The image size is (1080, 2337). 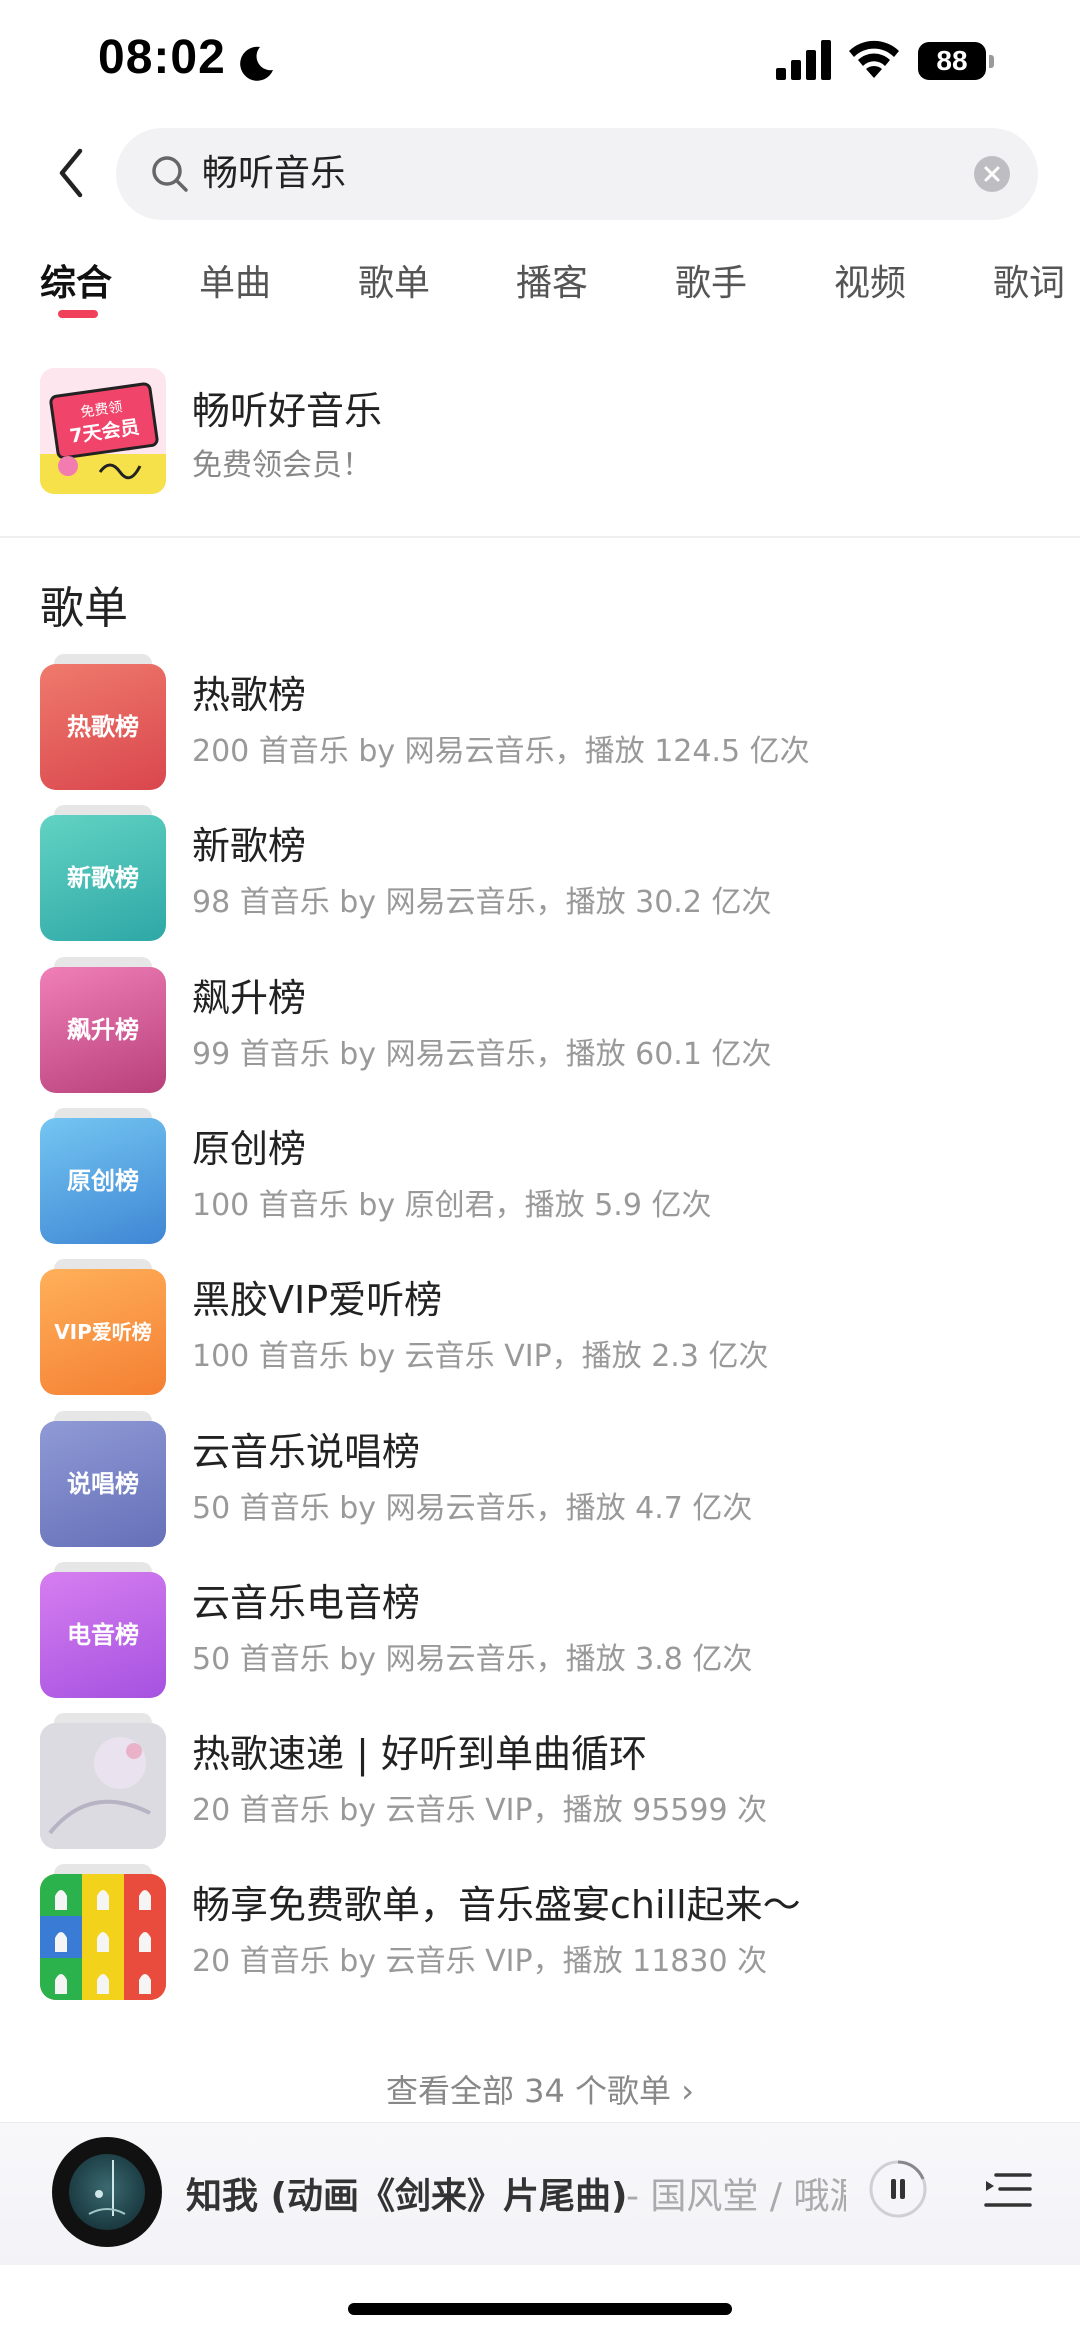 What do you see at coordinates (249, 1149) in the screenshot?
I see `playlist-title: 原创榜` at bounding box center [249, 1149].